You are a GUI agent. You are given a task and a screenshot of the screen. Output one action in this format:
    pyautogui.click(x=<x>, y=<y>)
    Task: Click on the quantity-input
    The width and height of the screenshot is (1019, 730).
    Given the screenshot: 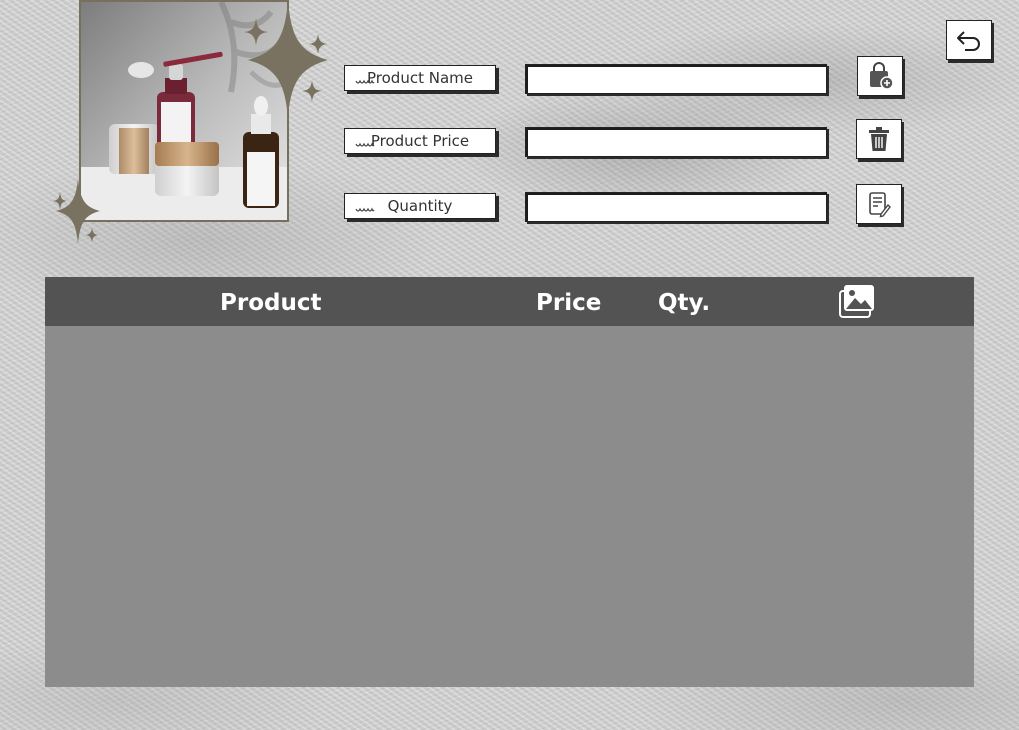 What is the action you would take?
    pyautogui.click(x=676, y=207)
    